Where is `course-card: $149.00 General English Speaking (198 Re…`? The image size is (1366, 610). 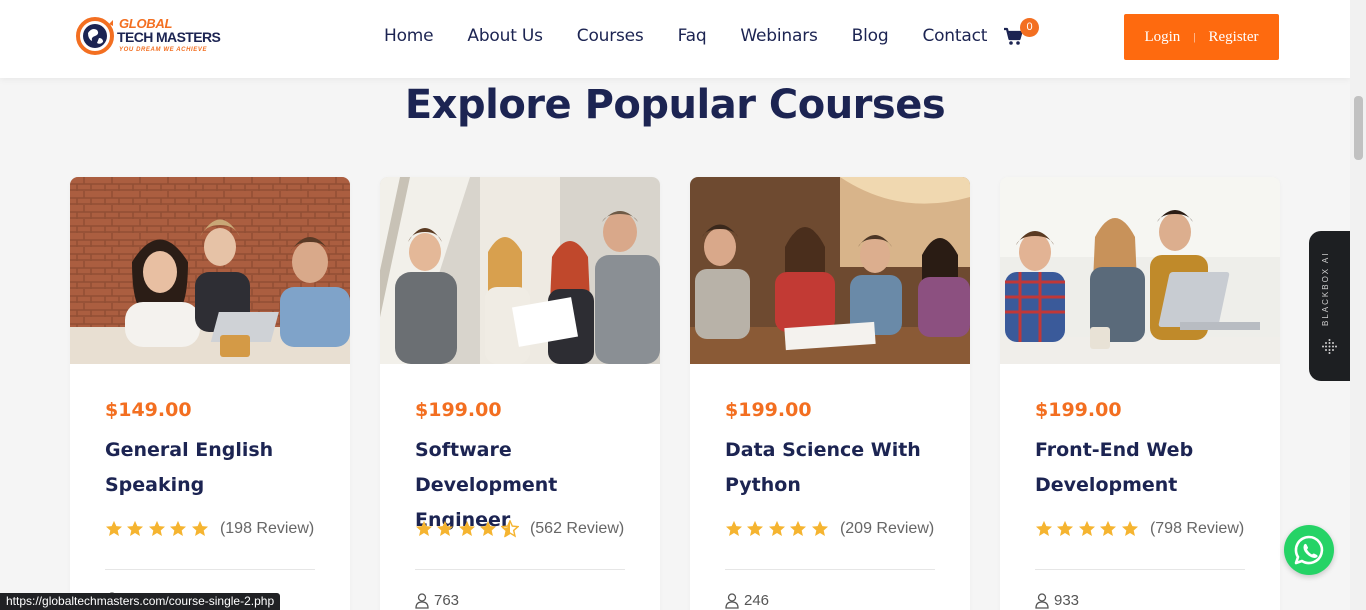 course-card: $149.00 General English Speaking (198 Re… is located at coordinates (210, 393).